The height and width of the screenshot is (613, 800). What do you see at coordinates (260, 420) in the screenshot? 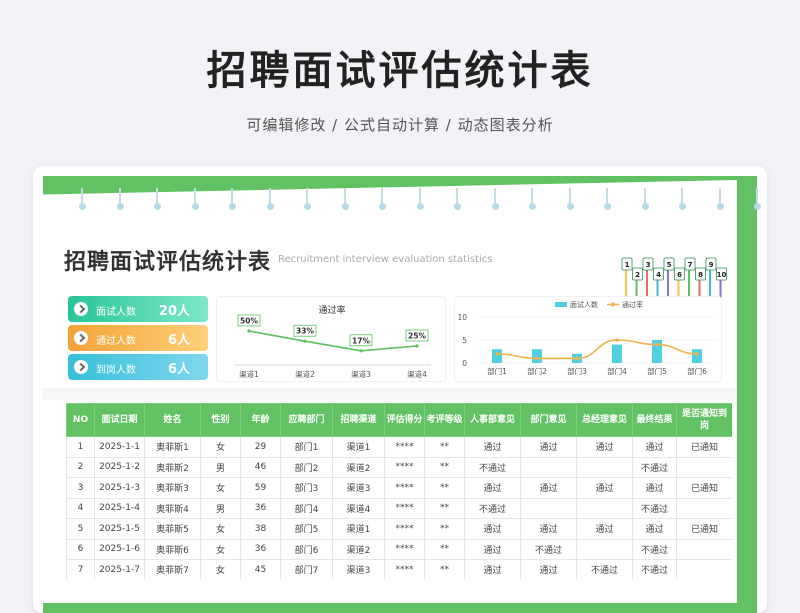
I see `column-header: 年龄` at bounding box center [260, 420].